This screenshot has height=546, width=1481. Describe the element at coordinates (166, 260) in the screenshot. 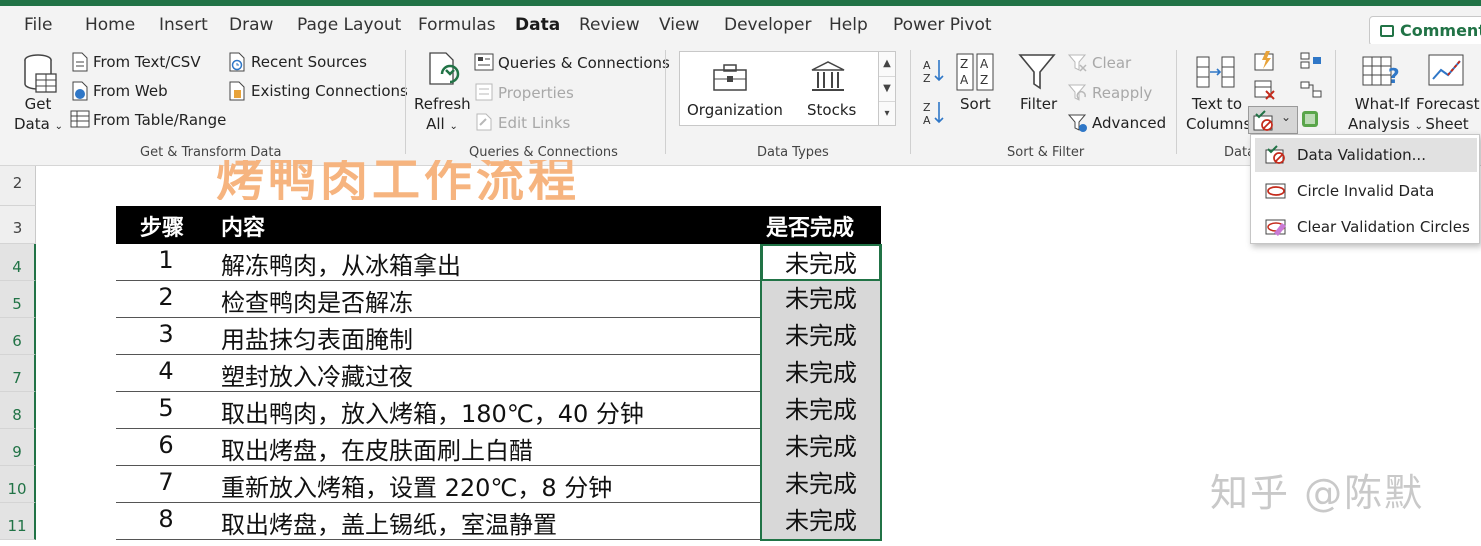

I see `step-cell: 1` at that location.